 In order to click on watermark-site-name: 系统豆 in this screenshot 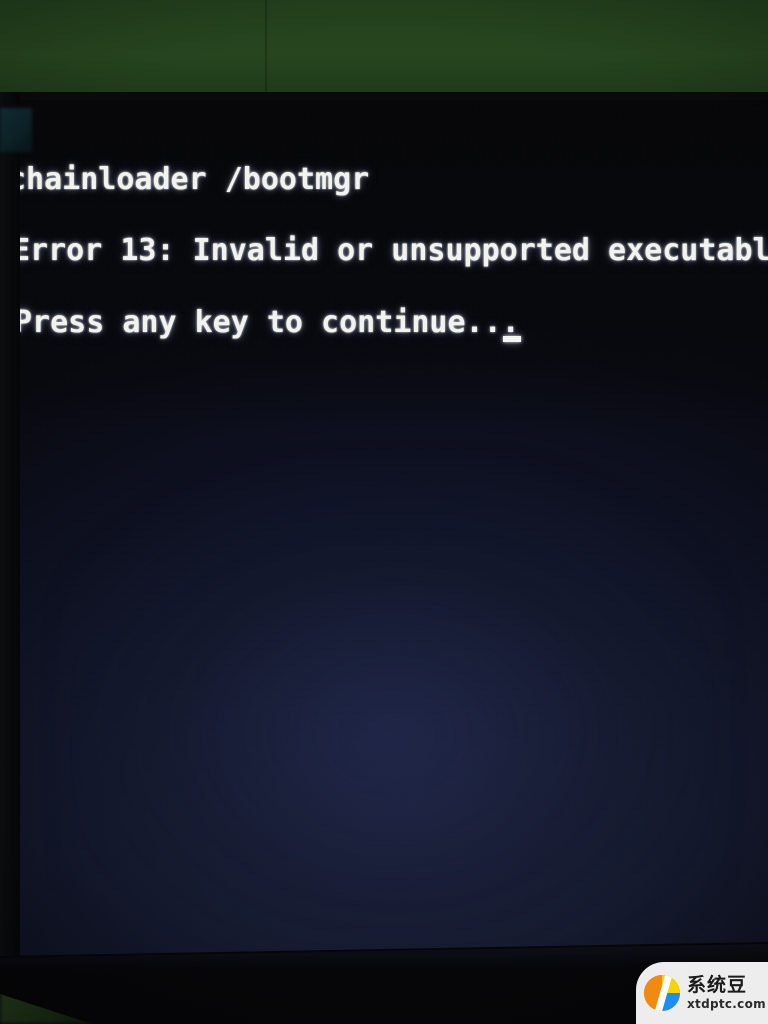, I will do `click(717, 985)`.